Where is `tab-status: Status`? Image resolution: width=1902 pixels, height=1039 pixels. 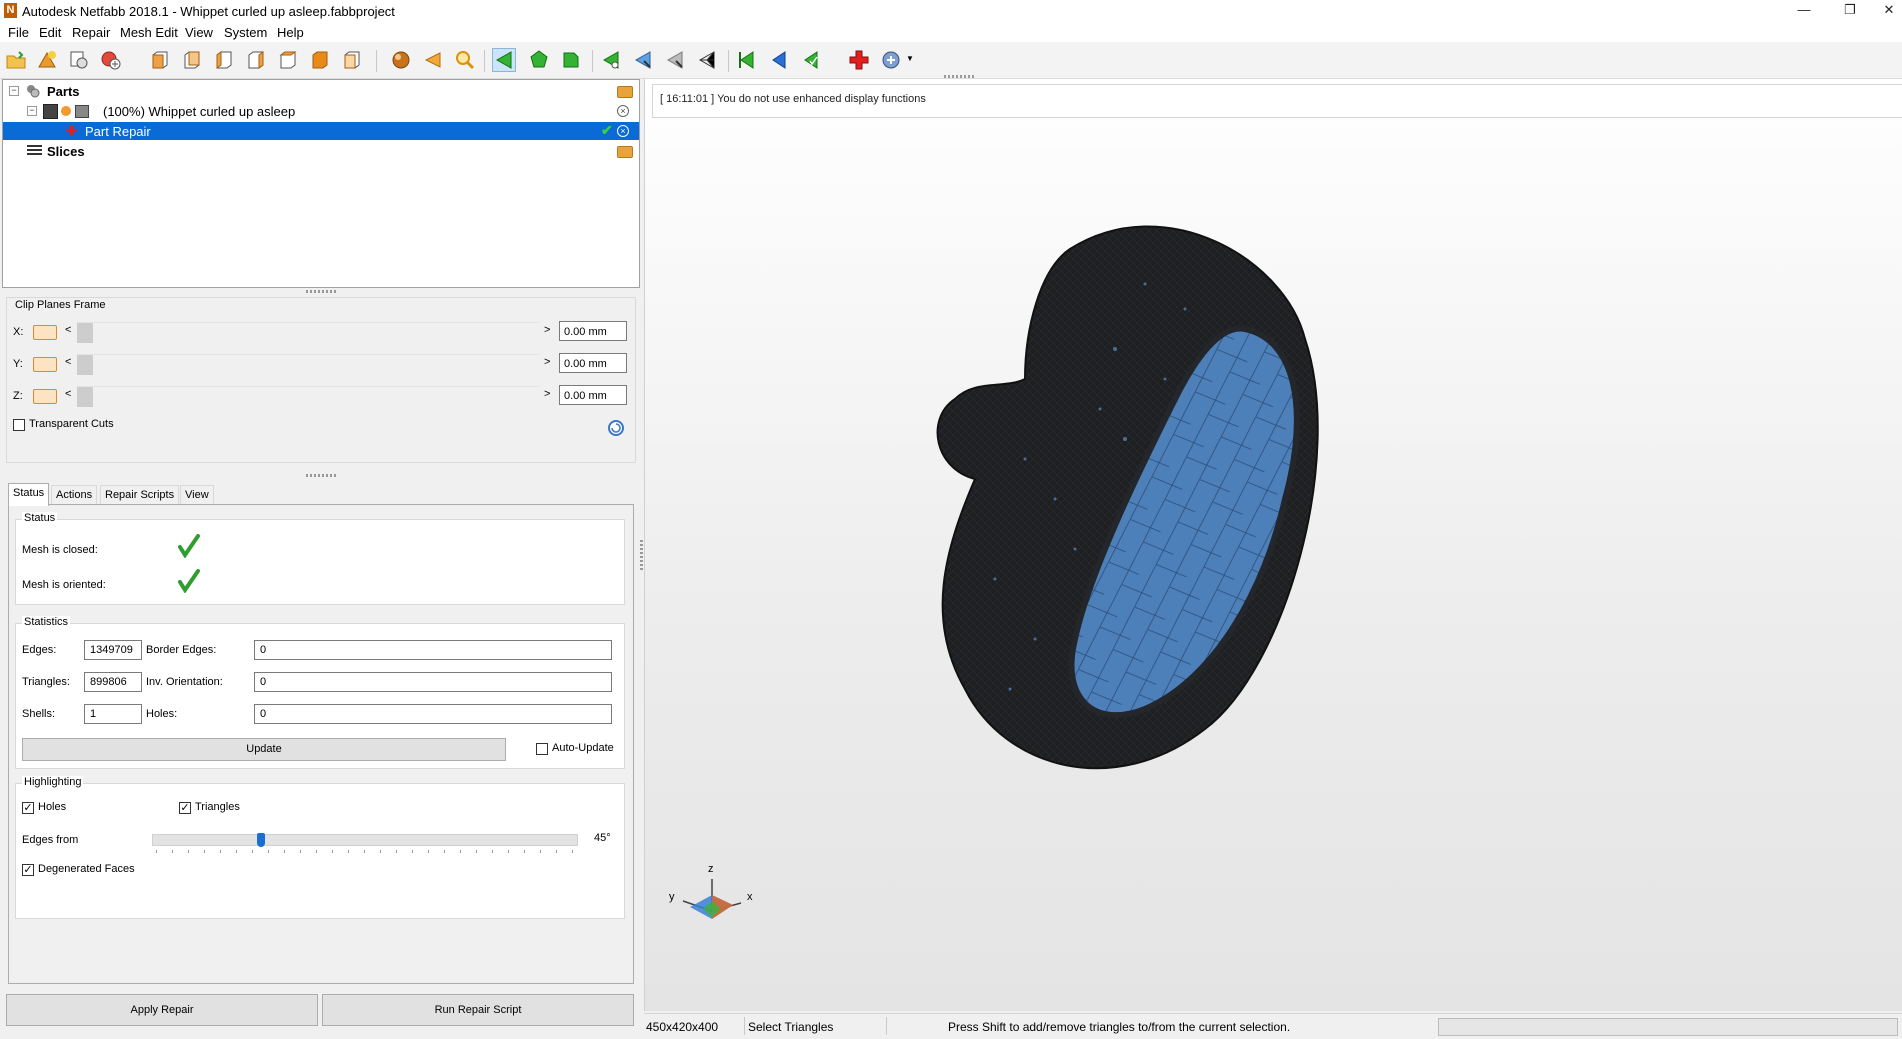
tab-status: Status is located at coordinates (29, 494).